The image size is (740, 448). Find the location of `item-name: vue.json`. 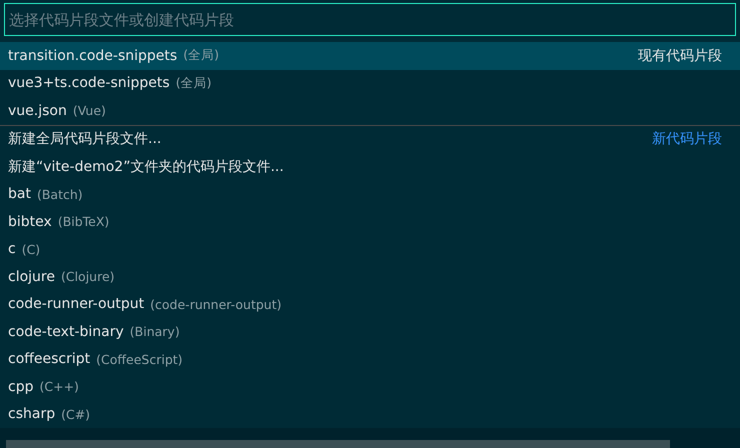

item-name: vue.json is located at coordinates (37, 110).